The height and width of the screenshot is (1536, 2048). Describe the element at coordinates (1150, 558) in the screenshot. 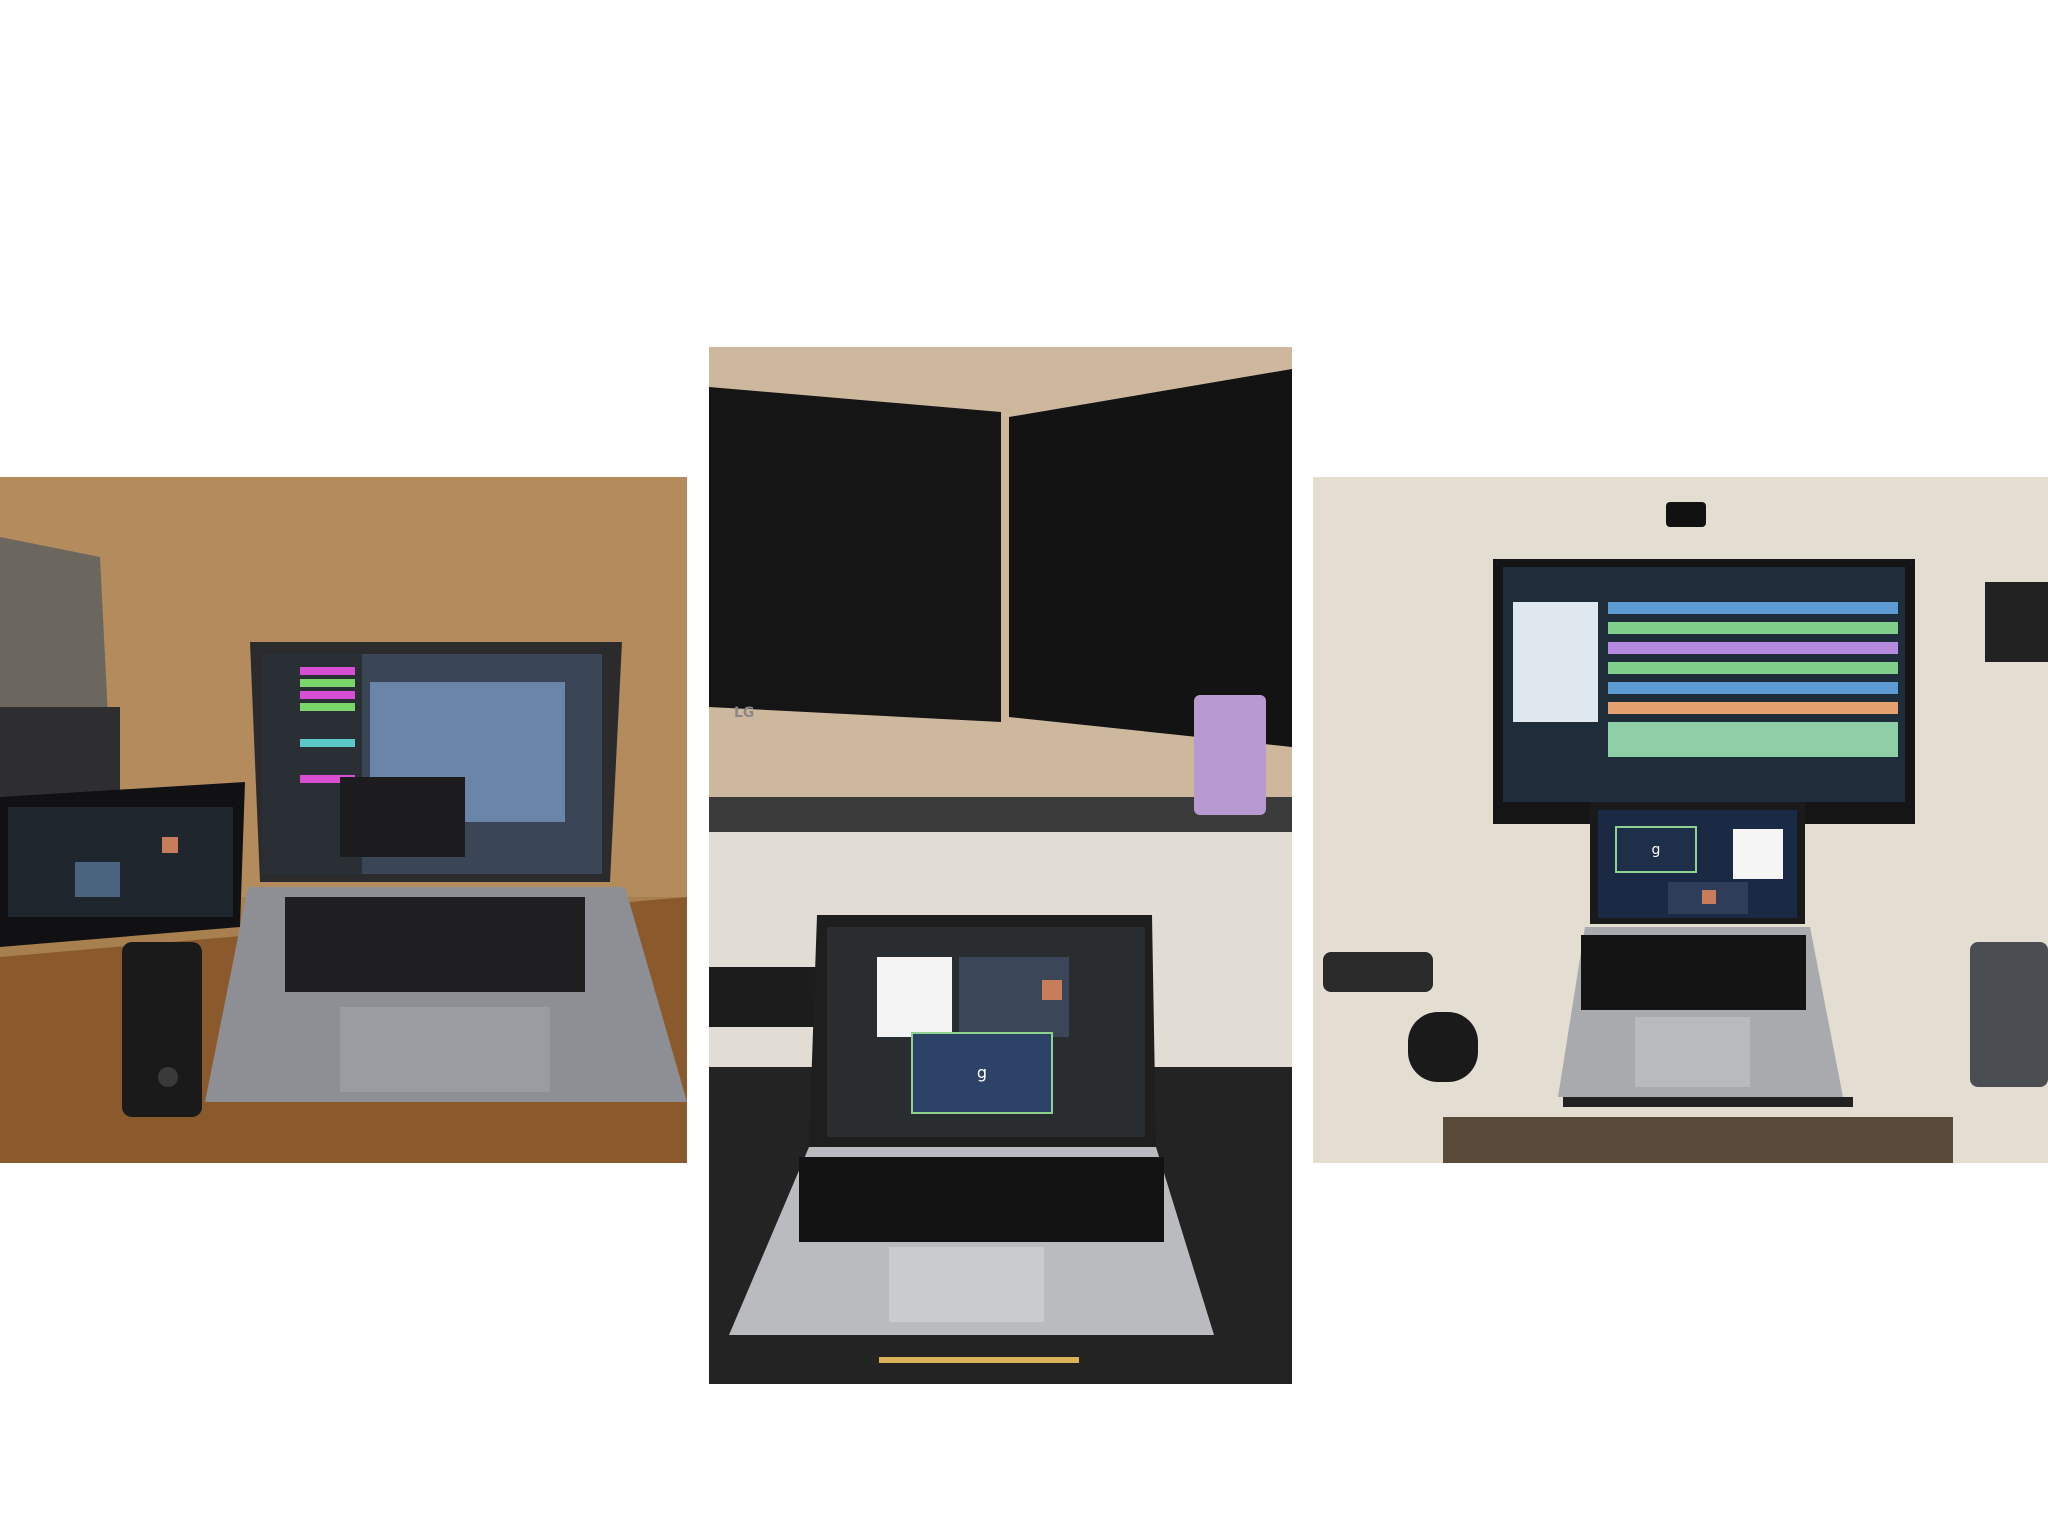

I see `monitor-right` at that location.